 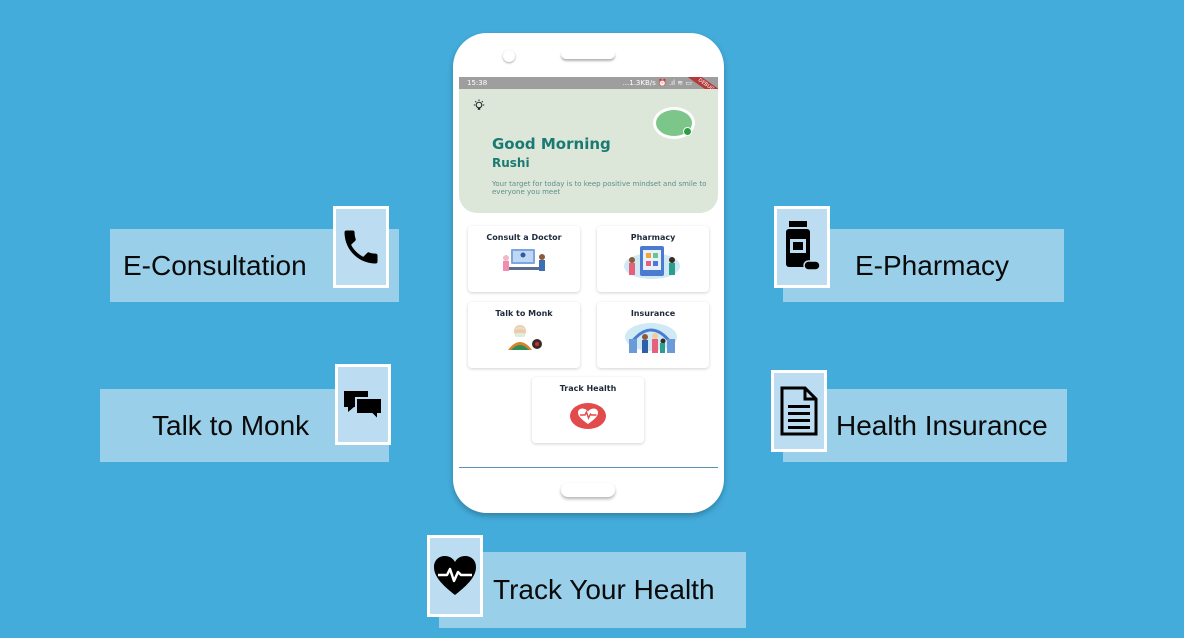 What do you see at coordinates (231, 425) in the screenshot?
I see `feature-talk-to-monk-label: Talk to Monk` at bounding box center [231, 425].